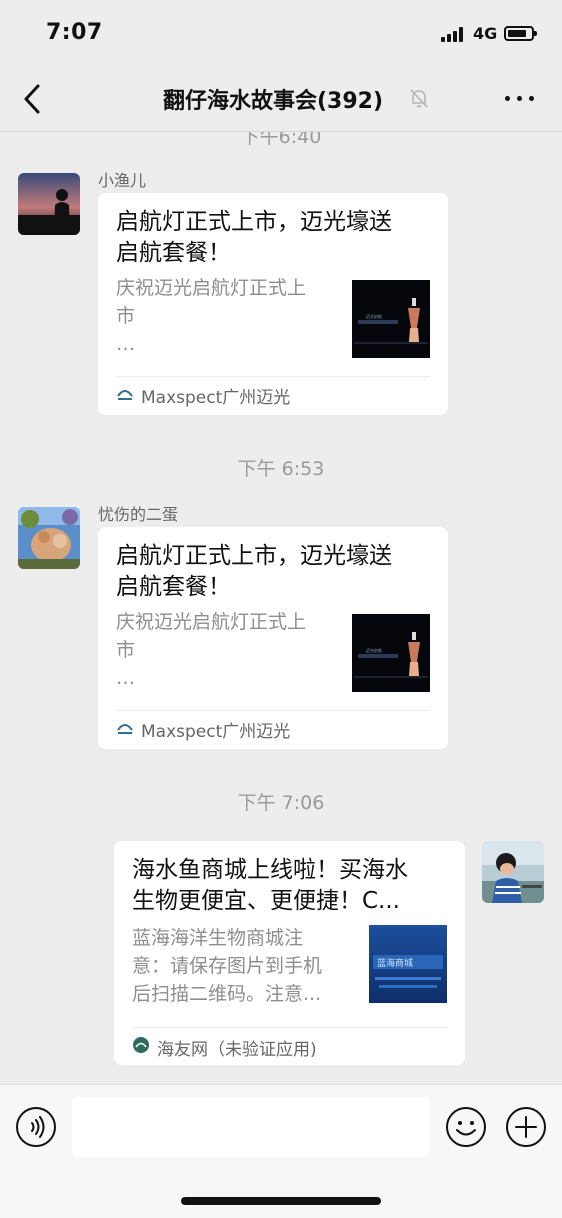 Image resolution: width=562 pixels, height=1218 pixels. I want to click on sender-name: 忧伤的二蛋, so click(138, 514).